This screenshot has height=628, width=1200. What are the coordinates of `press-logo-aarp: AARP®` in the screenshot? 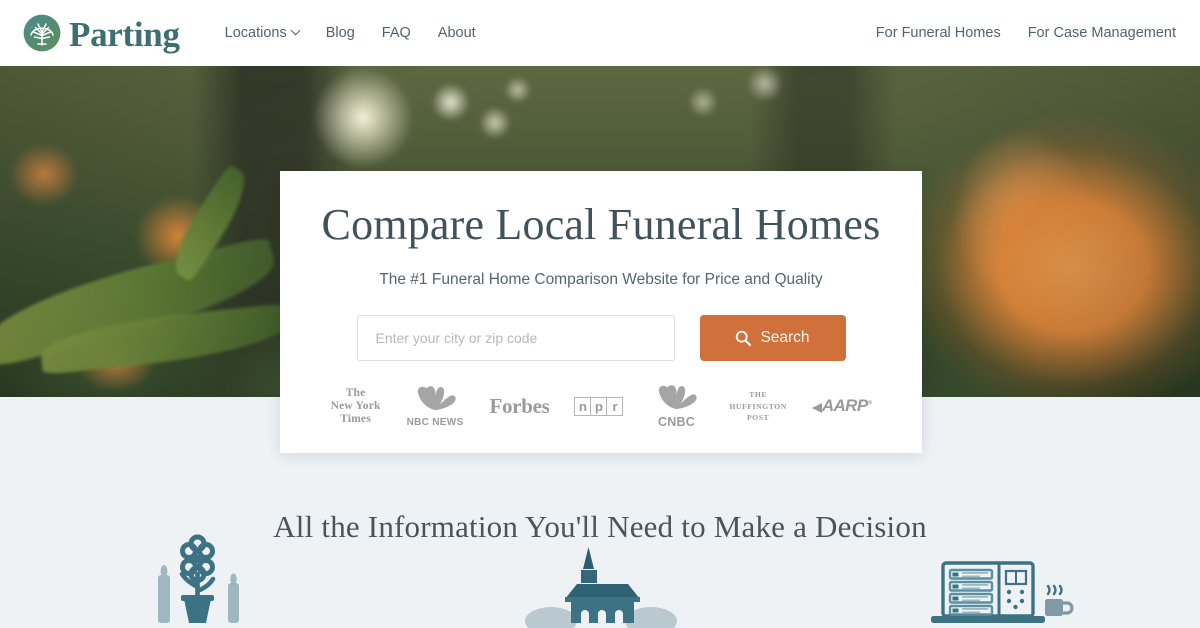 It's located at (841, 406).